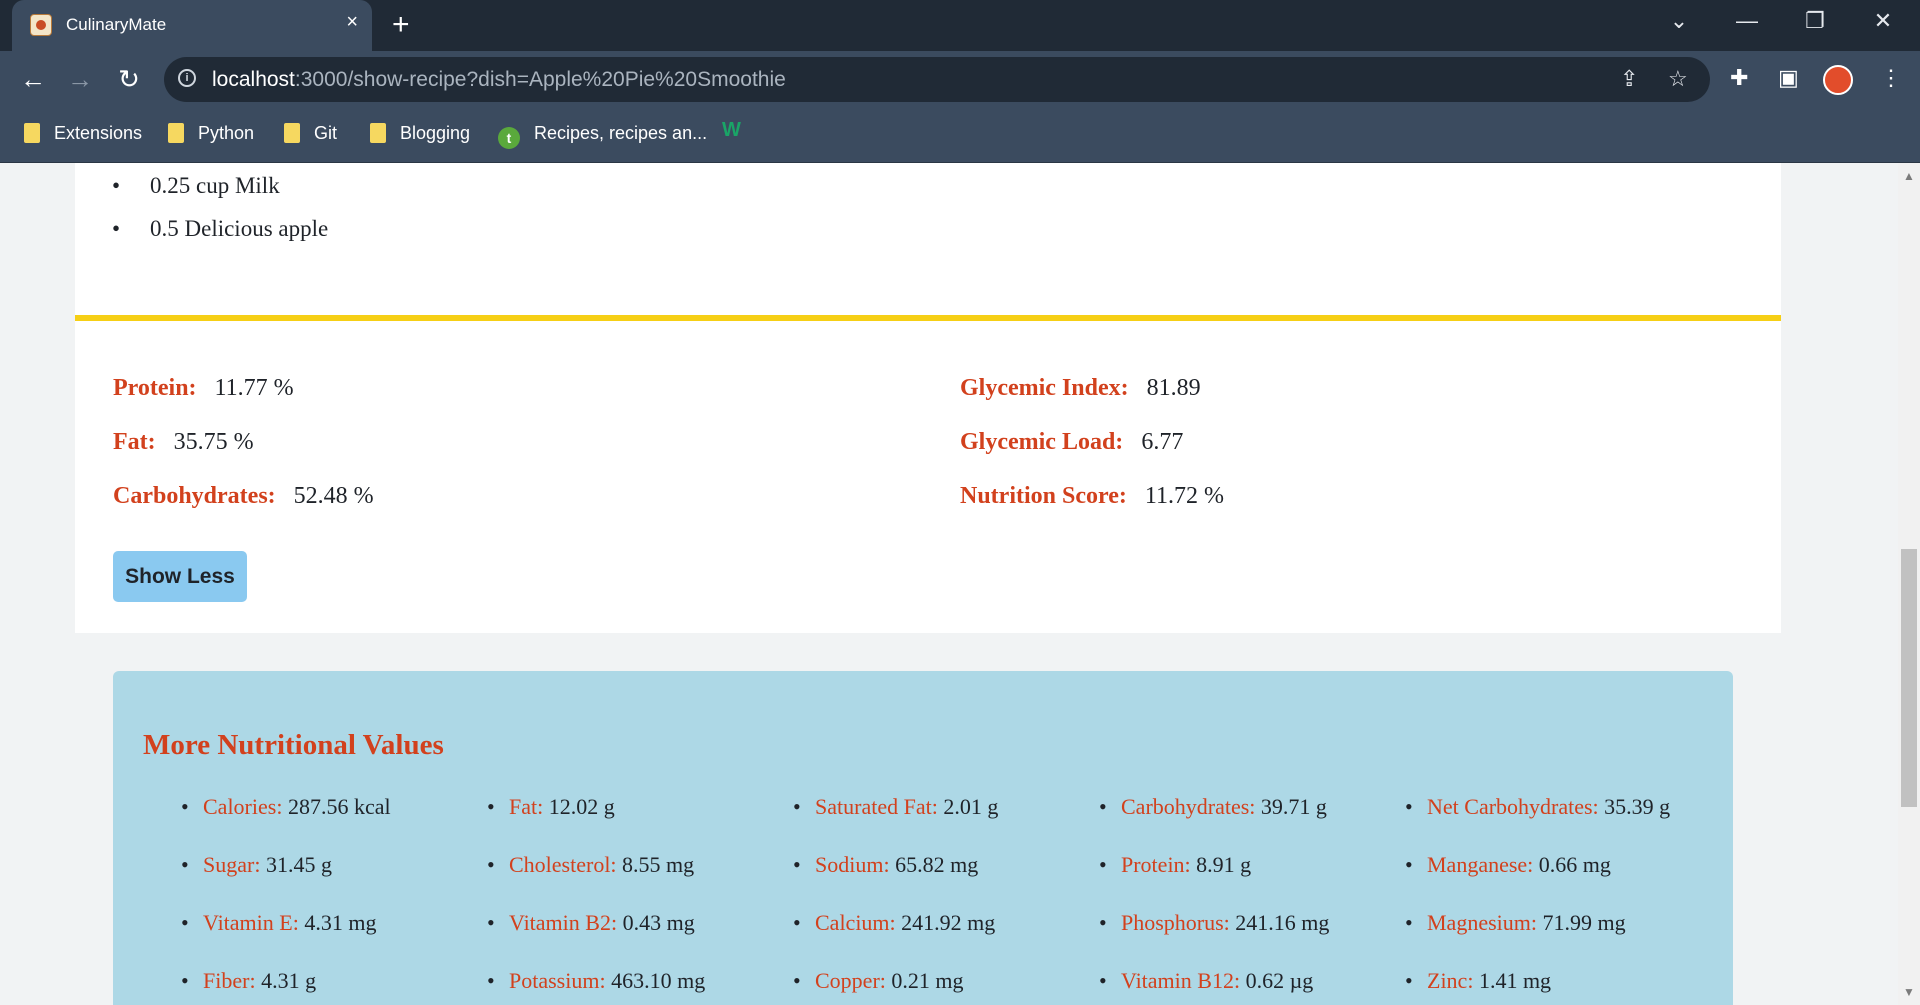  I want to click on protein-stat: Protein: 11.77 %, so click(203, 388).